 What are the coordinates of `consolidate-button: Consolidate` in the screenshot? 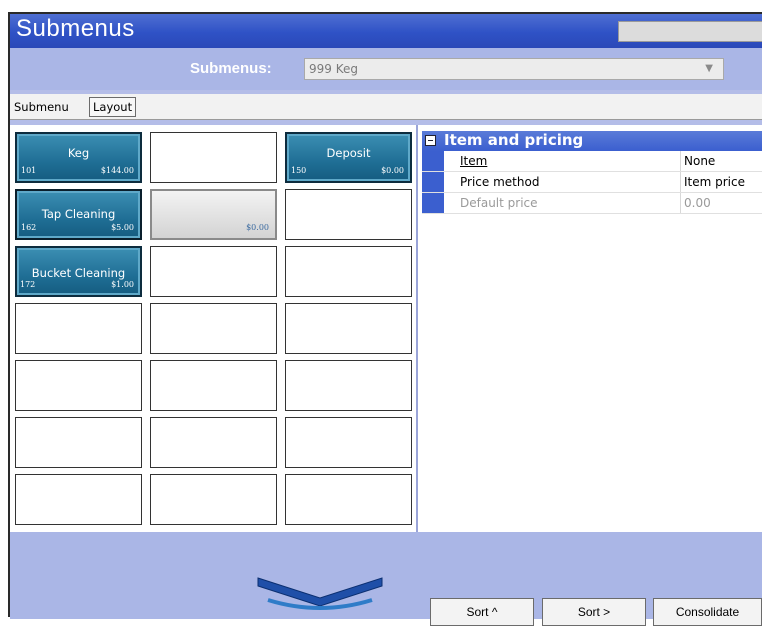 It's located at (707, 612).